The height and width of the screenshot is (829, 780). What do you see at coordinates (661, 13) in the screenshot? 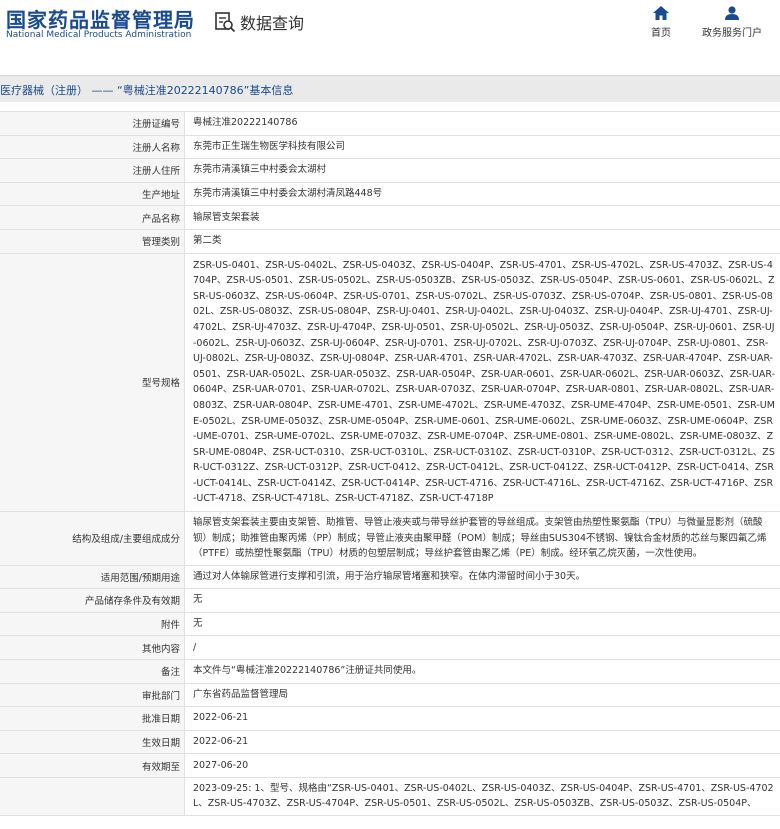
I see `home-icon` at bounding box center [661, 13].